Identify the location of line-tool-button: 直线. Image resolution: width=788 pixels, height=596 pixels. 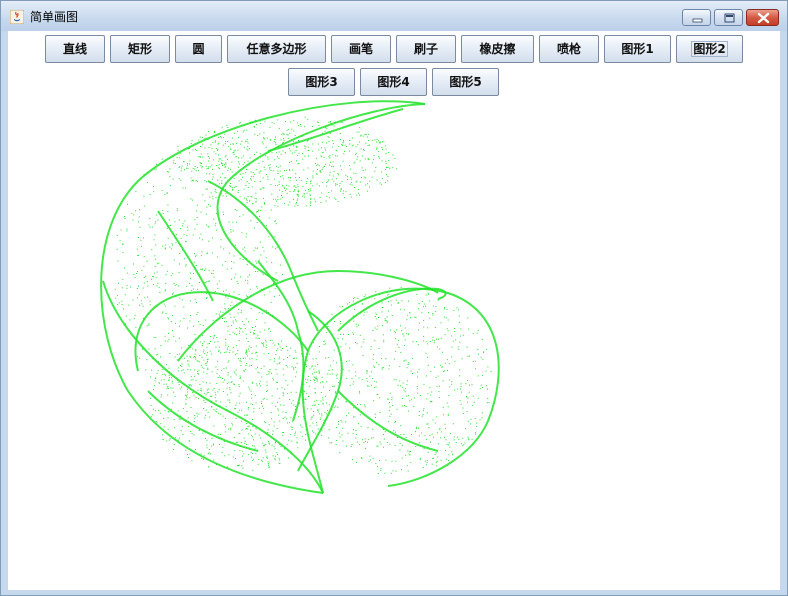
(75, 49).